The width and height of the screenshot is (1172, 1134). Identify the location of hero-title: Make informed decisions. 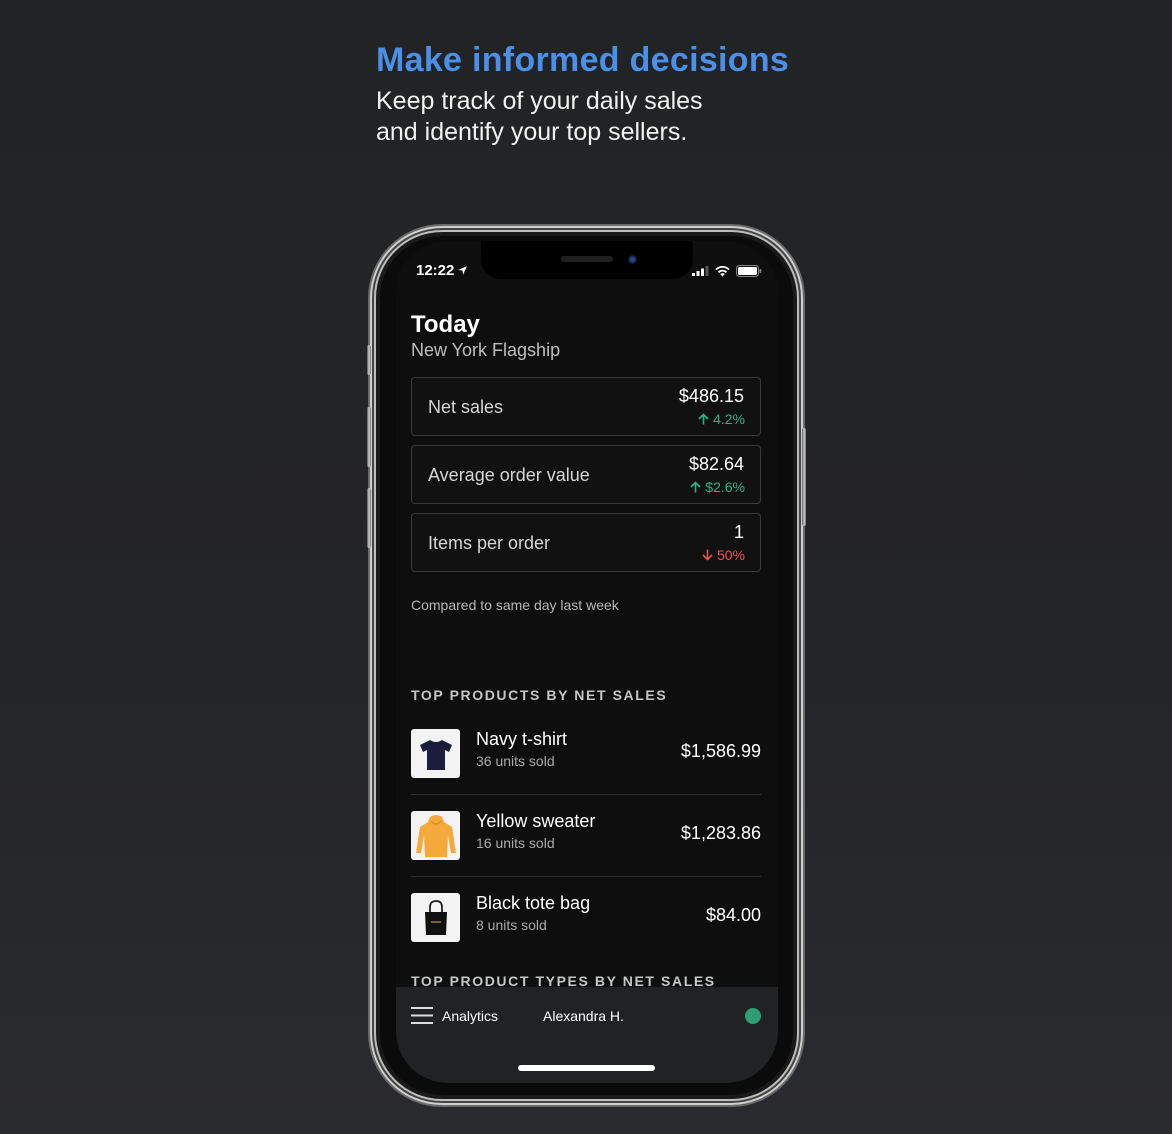
(583, 60).